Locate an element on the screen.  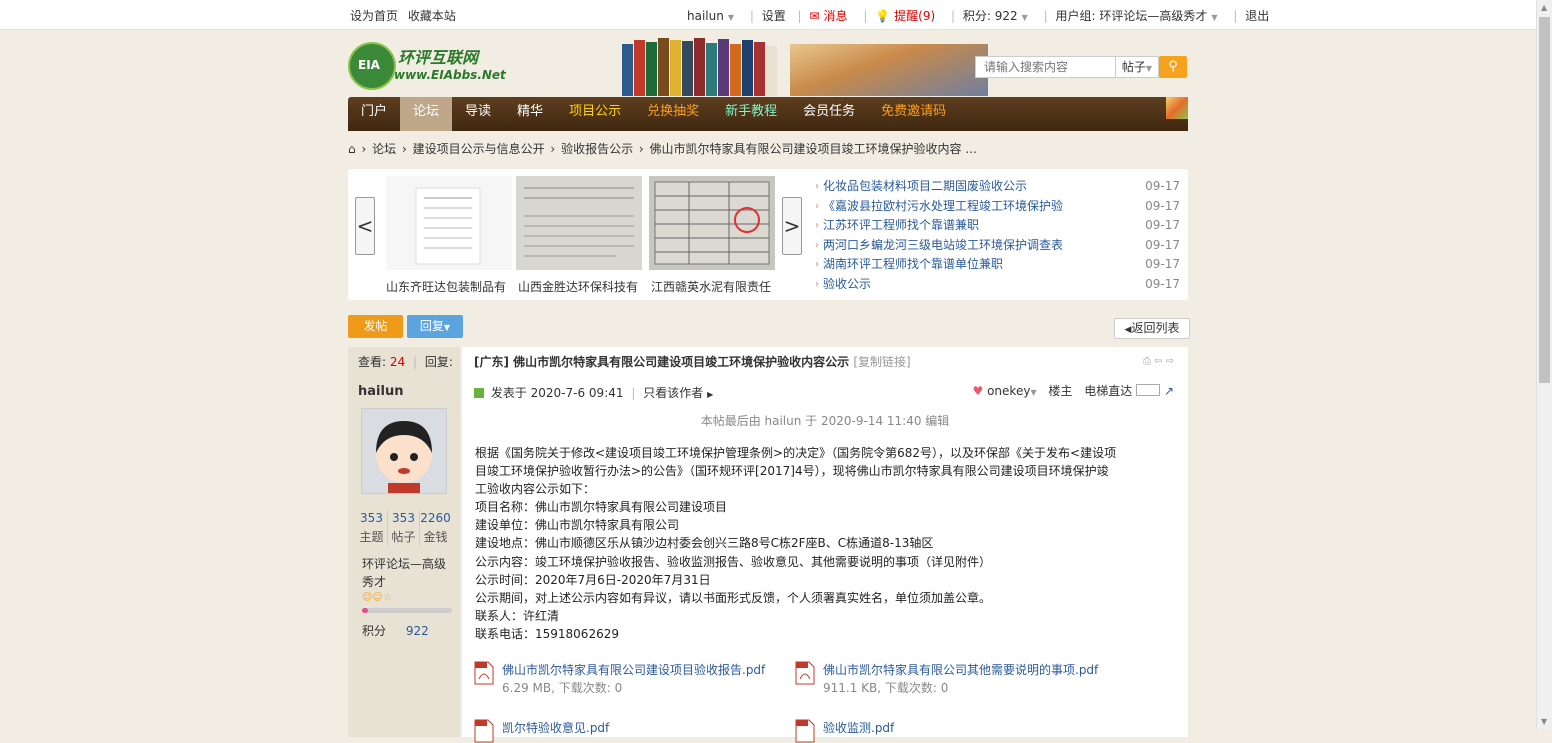
thumbnail-caption: 江西赣英水泥有限责任 is located at coordinates (714, 286).